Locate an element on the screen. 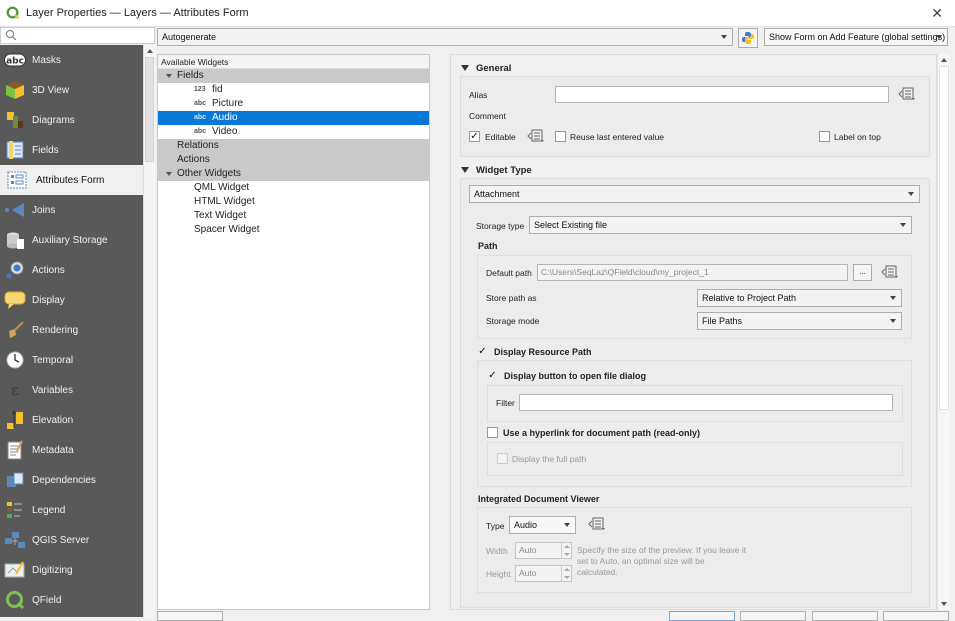 This screenshot has height=621, width=955. tree-widget-qml: QML Widget is located at coordinates (293, 188).